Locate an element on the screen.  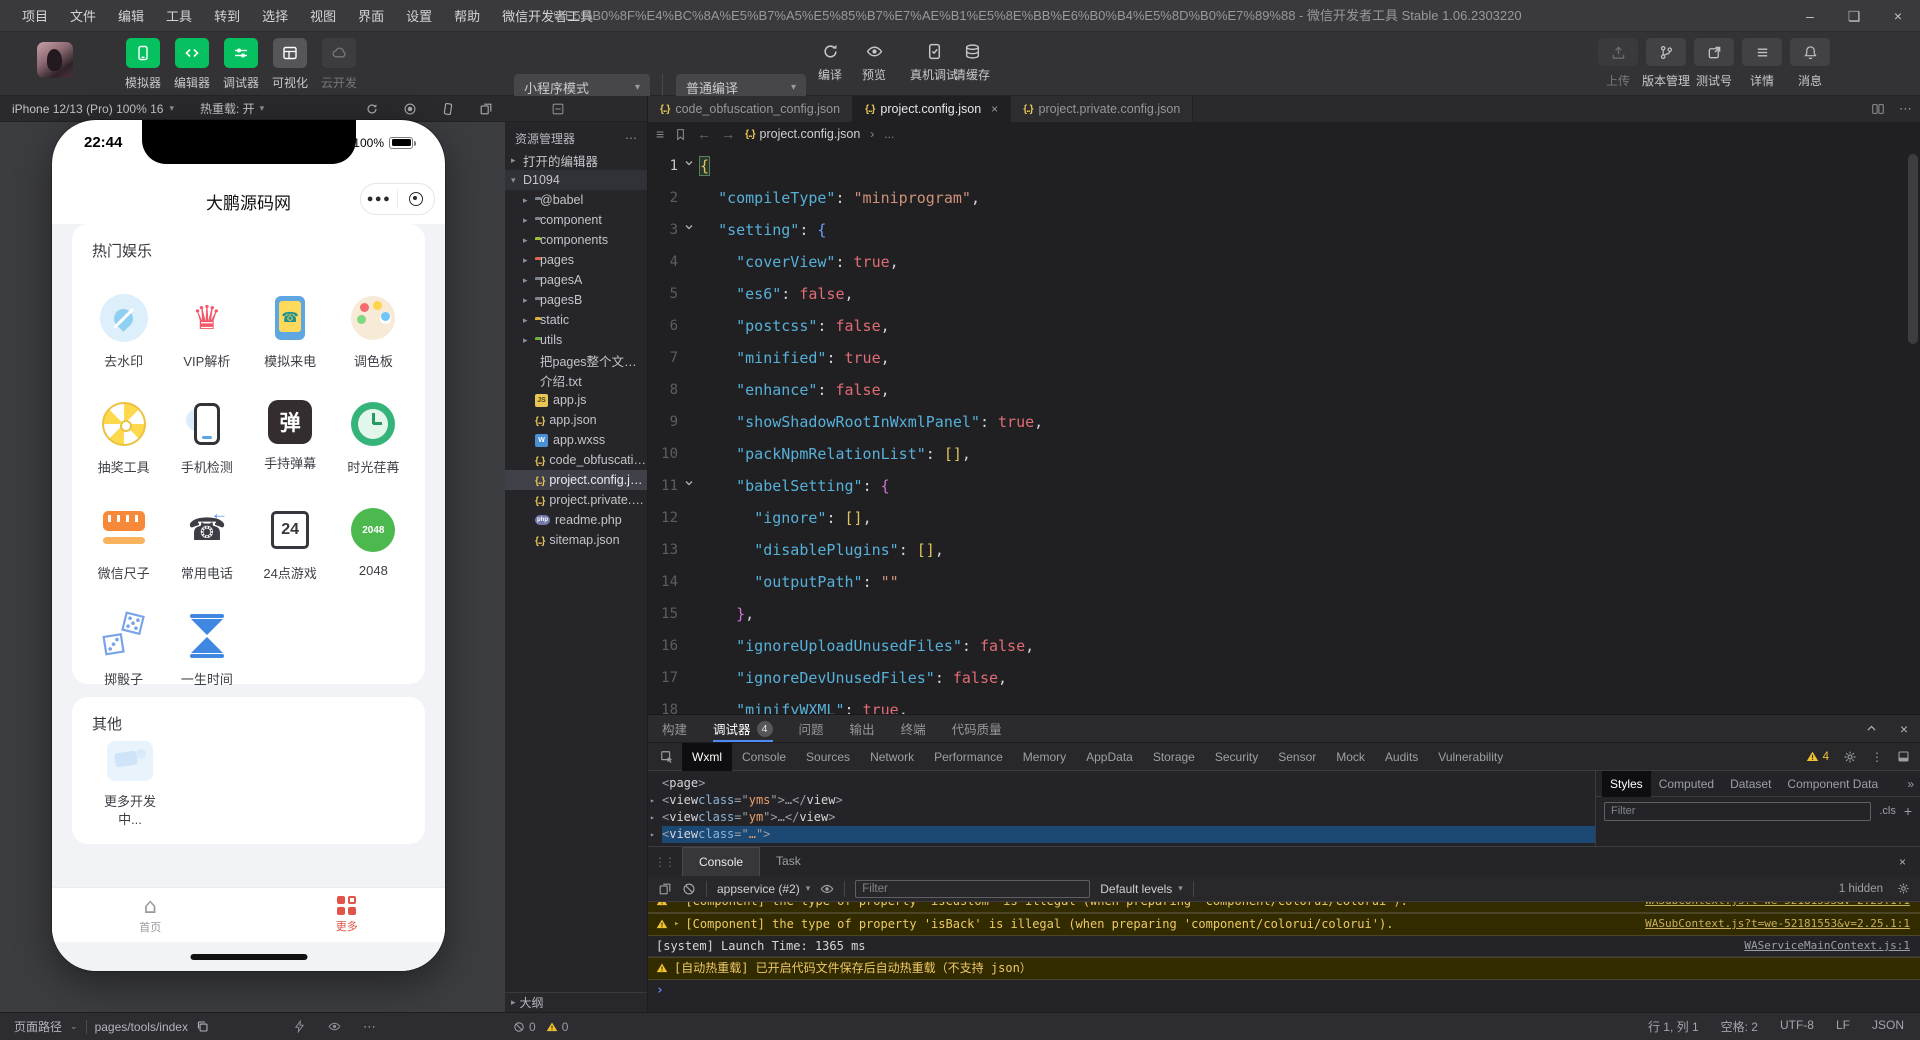
tree-item-component: ▸ component is located at coordinates (576, 220).